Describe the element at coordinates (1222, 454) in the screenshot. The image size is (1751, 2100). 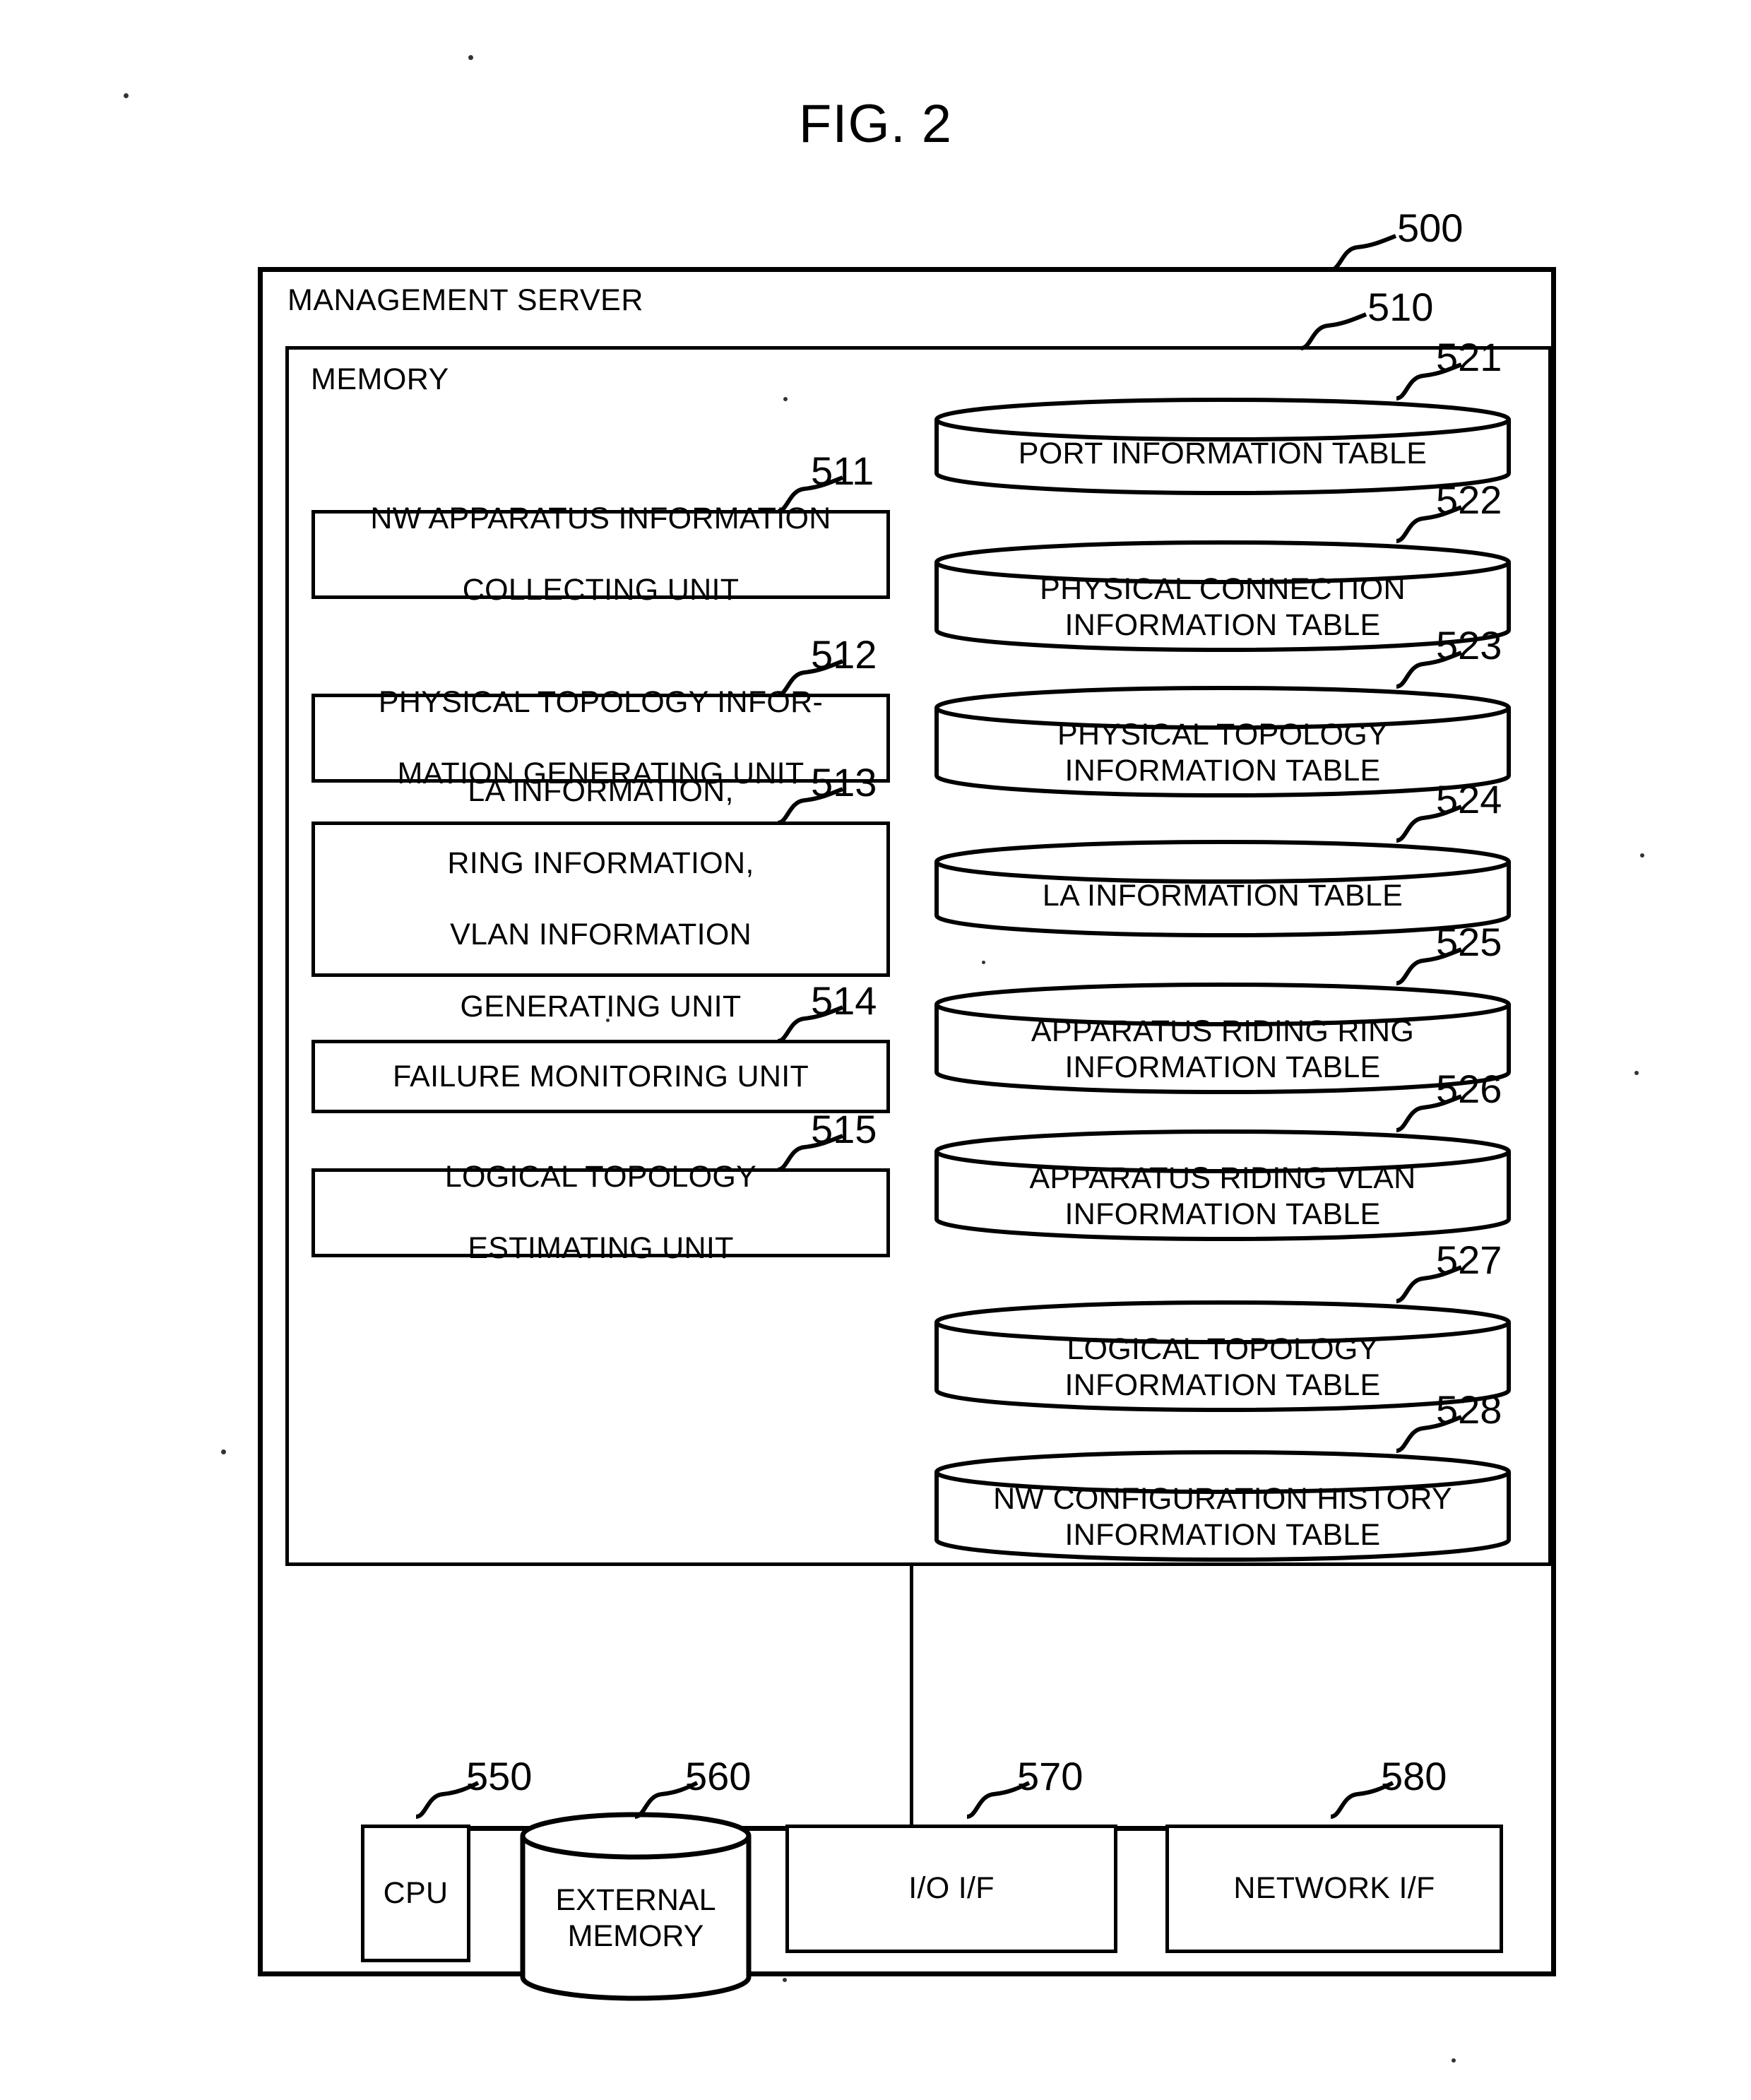
I see `table-text-521: PORT INFORMATION TABLE` at that location.